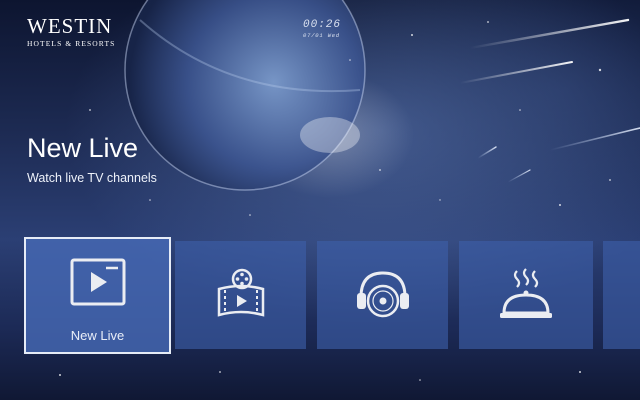  I want to click on headphones-music-icon, so click(383, 295).